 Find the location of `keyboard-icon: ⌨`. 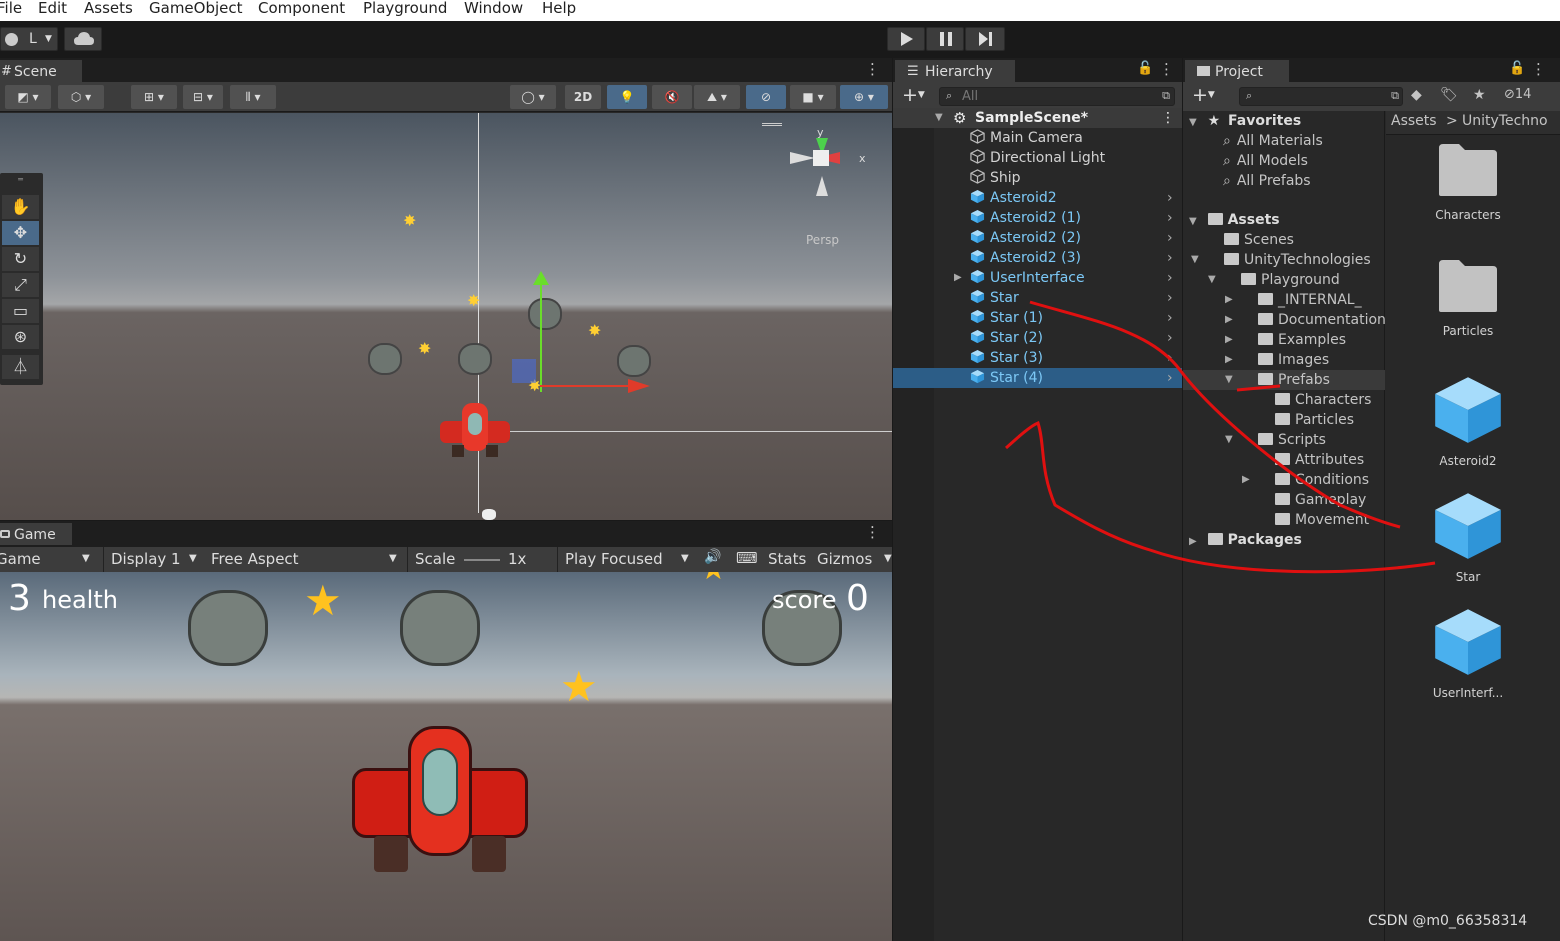

keyboard-icon: ⌨ is located at coordinates (747, 558).